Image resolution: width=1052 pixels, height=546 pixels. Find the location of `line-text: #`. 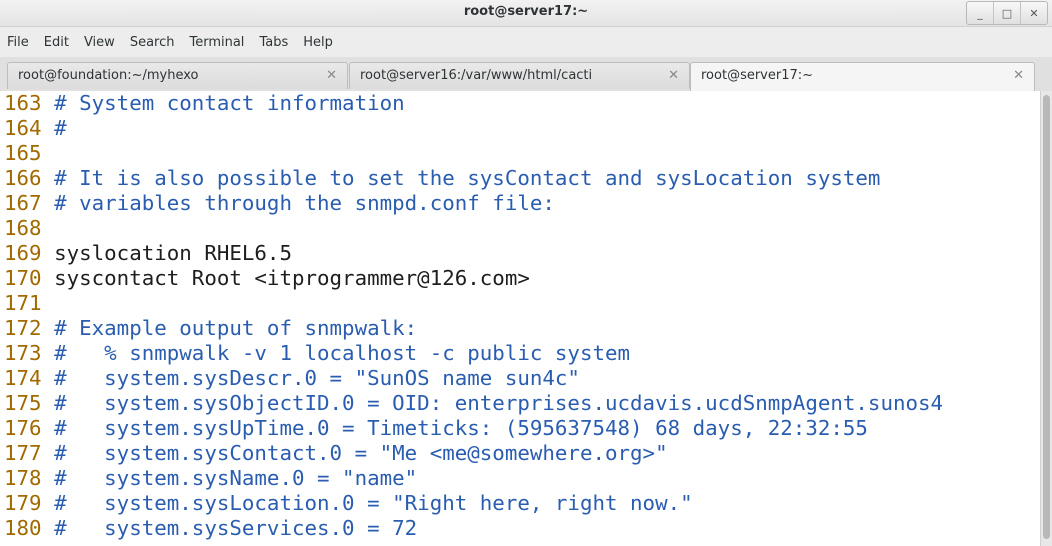

line-text: # is located at coordinates (54, 128).